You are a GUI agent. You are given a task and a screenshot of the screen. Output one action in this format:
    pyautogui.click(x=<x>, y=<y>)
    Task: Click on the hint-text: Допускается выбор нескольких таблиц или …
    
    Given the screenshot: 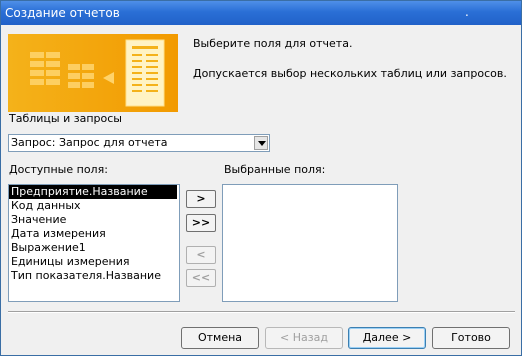 What is the action you would take?
    pyautogui.click(x=350, y=73)
    